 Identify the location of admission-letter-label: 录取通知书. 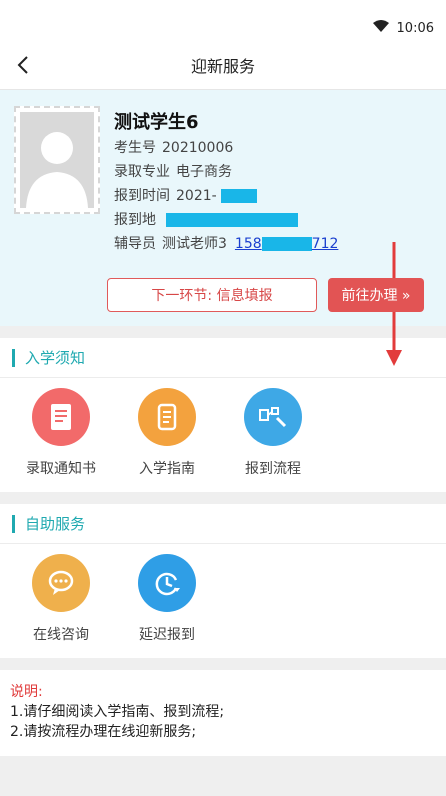
(61, 469).